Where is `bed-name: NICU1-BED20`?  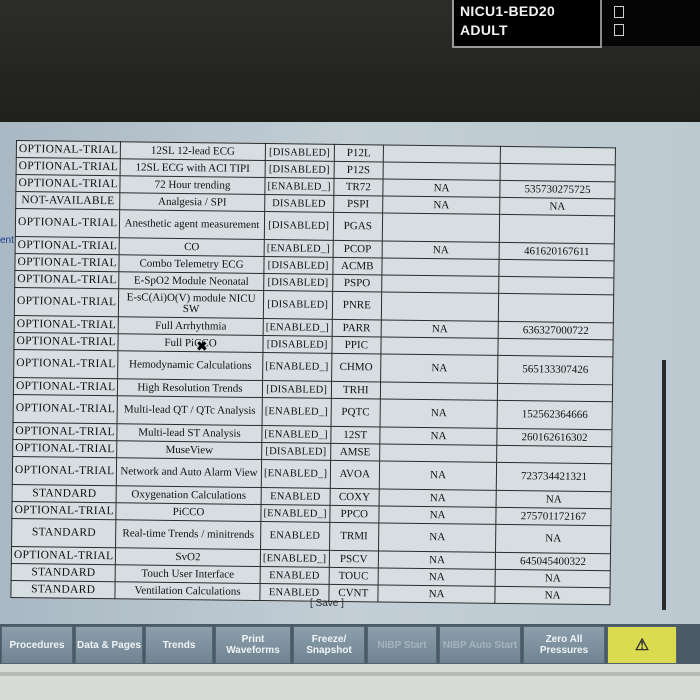
bed-name: NICU1-BED20 is located at coordinates (508, 11).